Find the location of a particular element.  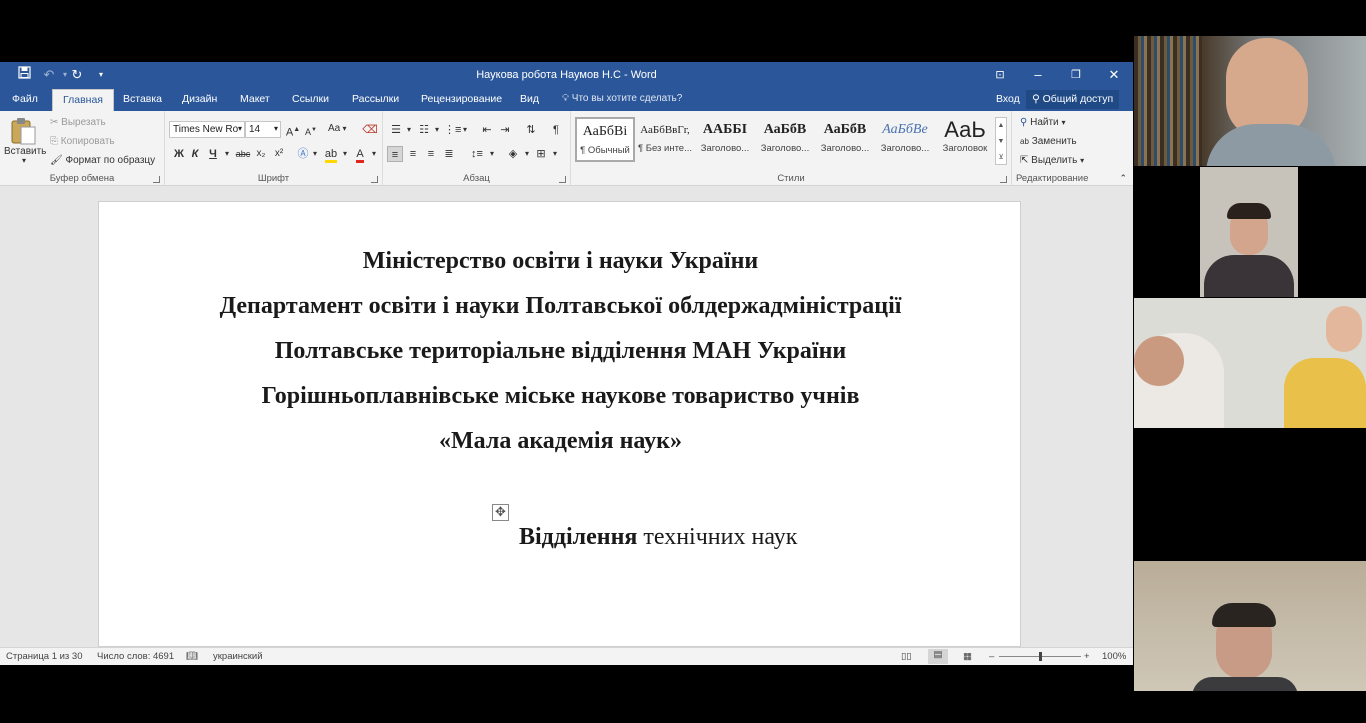

pilcrow-icon: ¶ is located at coordinates (556, 130).